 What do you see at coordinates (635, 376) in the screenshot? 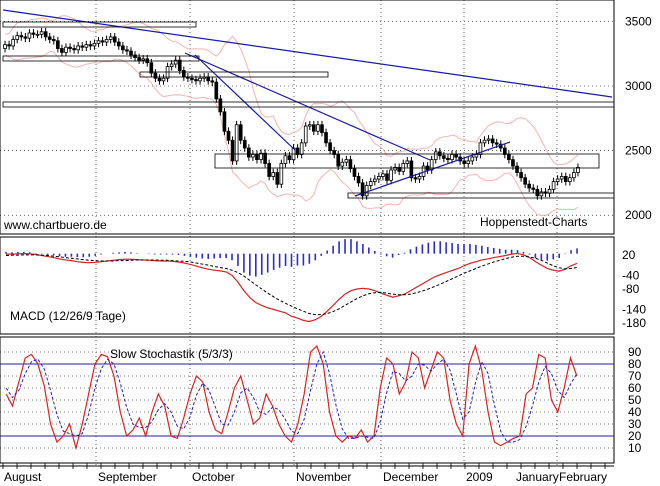
I see `stochastic-tick-label: 70` at bounding box center [635, 376].